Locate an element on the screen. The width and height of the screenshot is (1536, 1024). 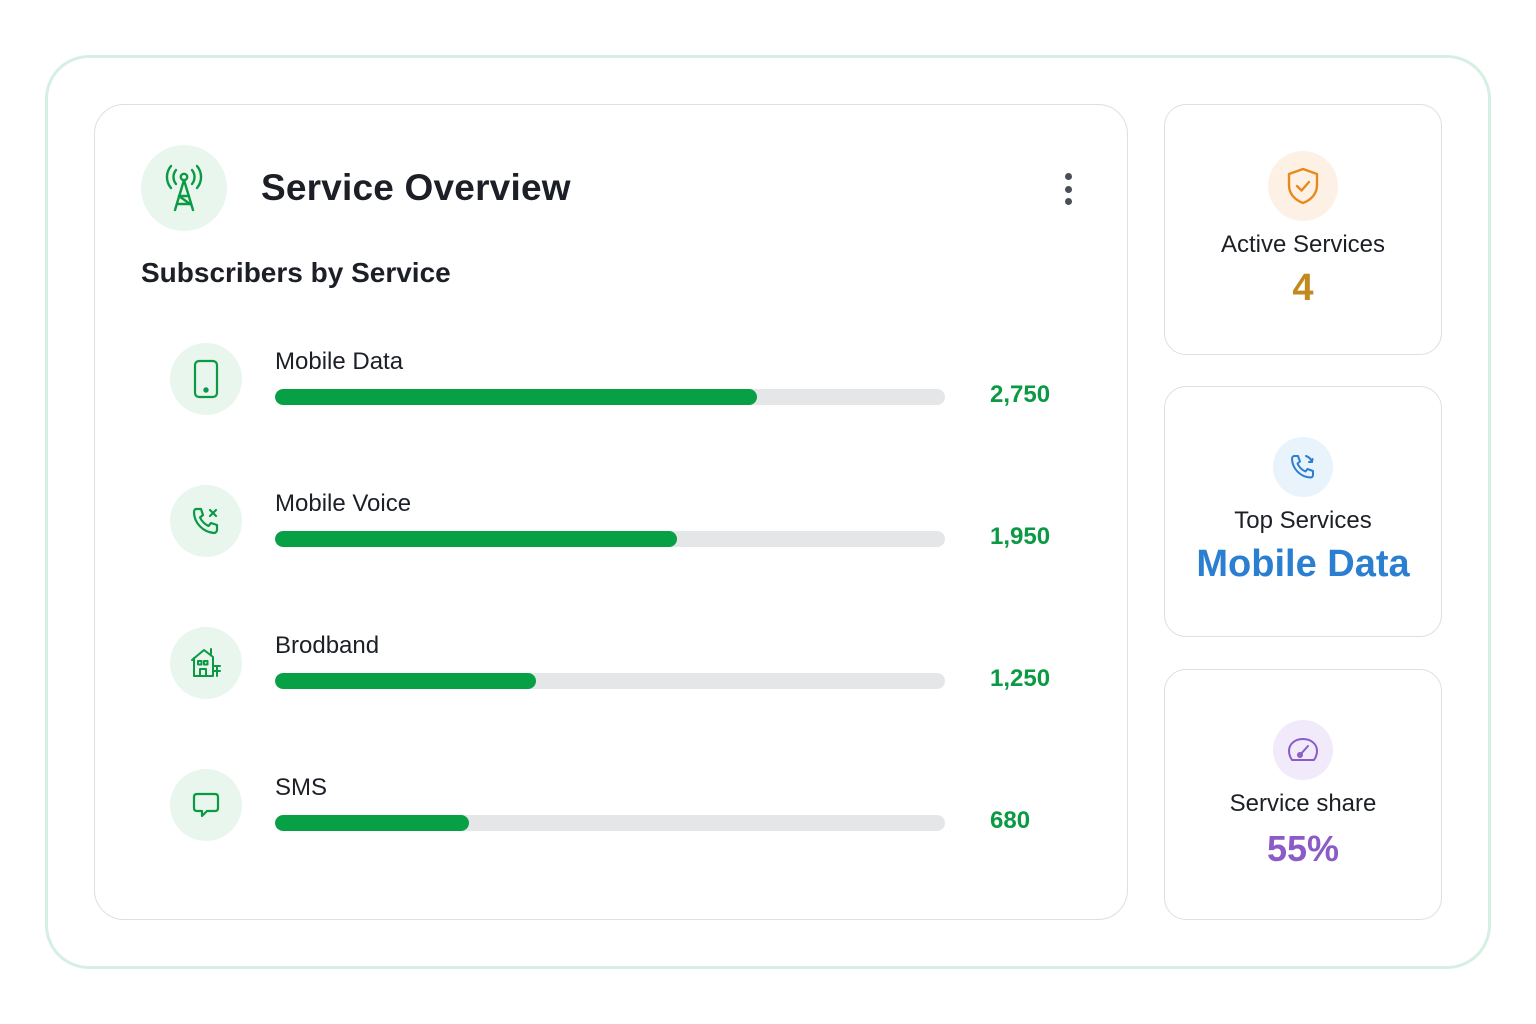
shield-check-icon is located at coordinates (1303, 186).